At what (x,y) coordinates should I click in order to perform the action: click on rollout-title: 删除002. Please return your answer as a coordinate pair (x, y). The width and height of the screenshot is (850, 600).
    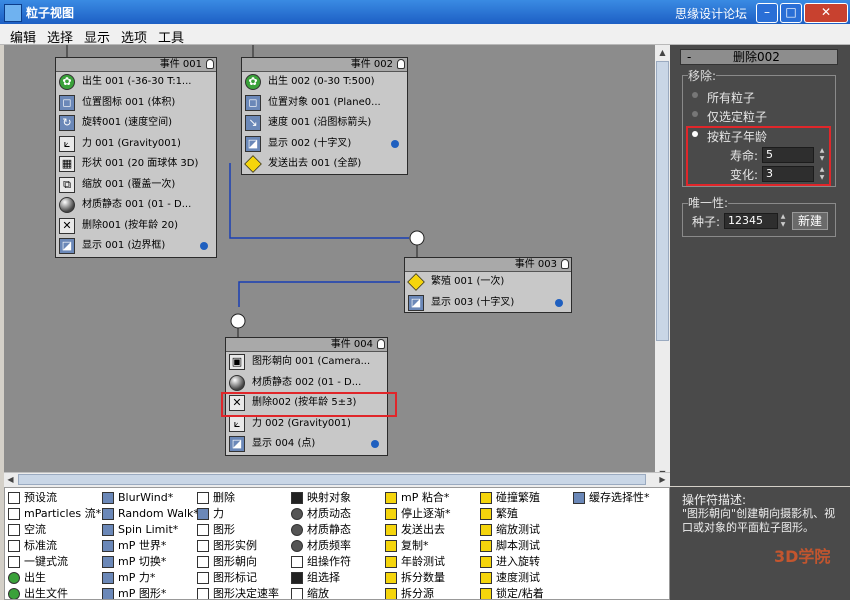
    Looking at the image, I should click on (756, 57).